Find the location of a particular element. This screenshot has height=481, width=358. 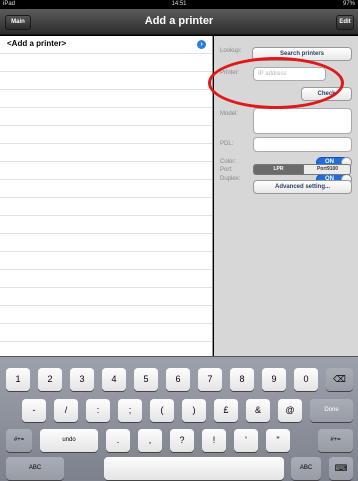

key-5: 5 is located at coordinates (146, 379).